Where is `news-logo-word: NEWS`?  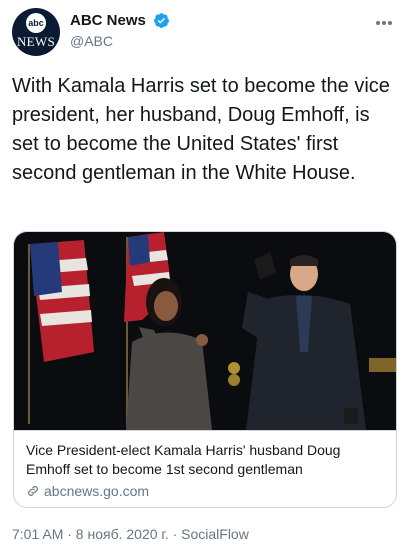
news-logo-word: NEWS is located at coordinates (36, 41).